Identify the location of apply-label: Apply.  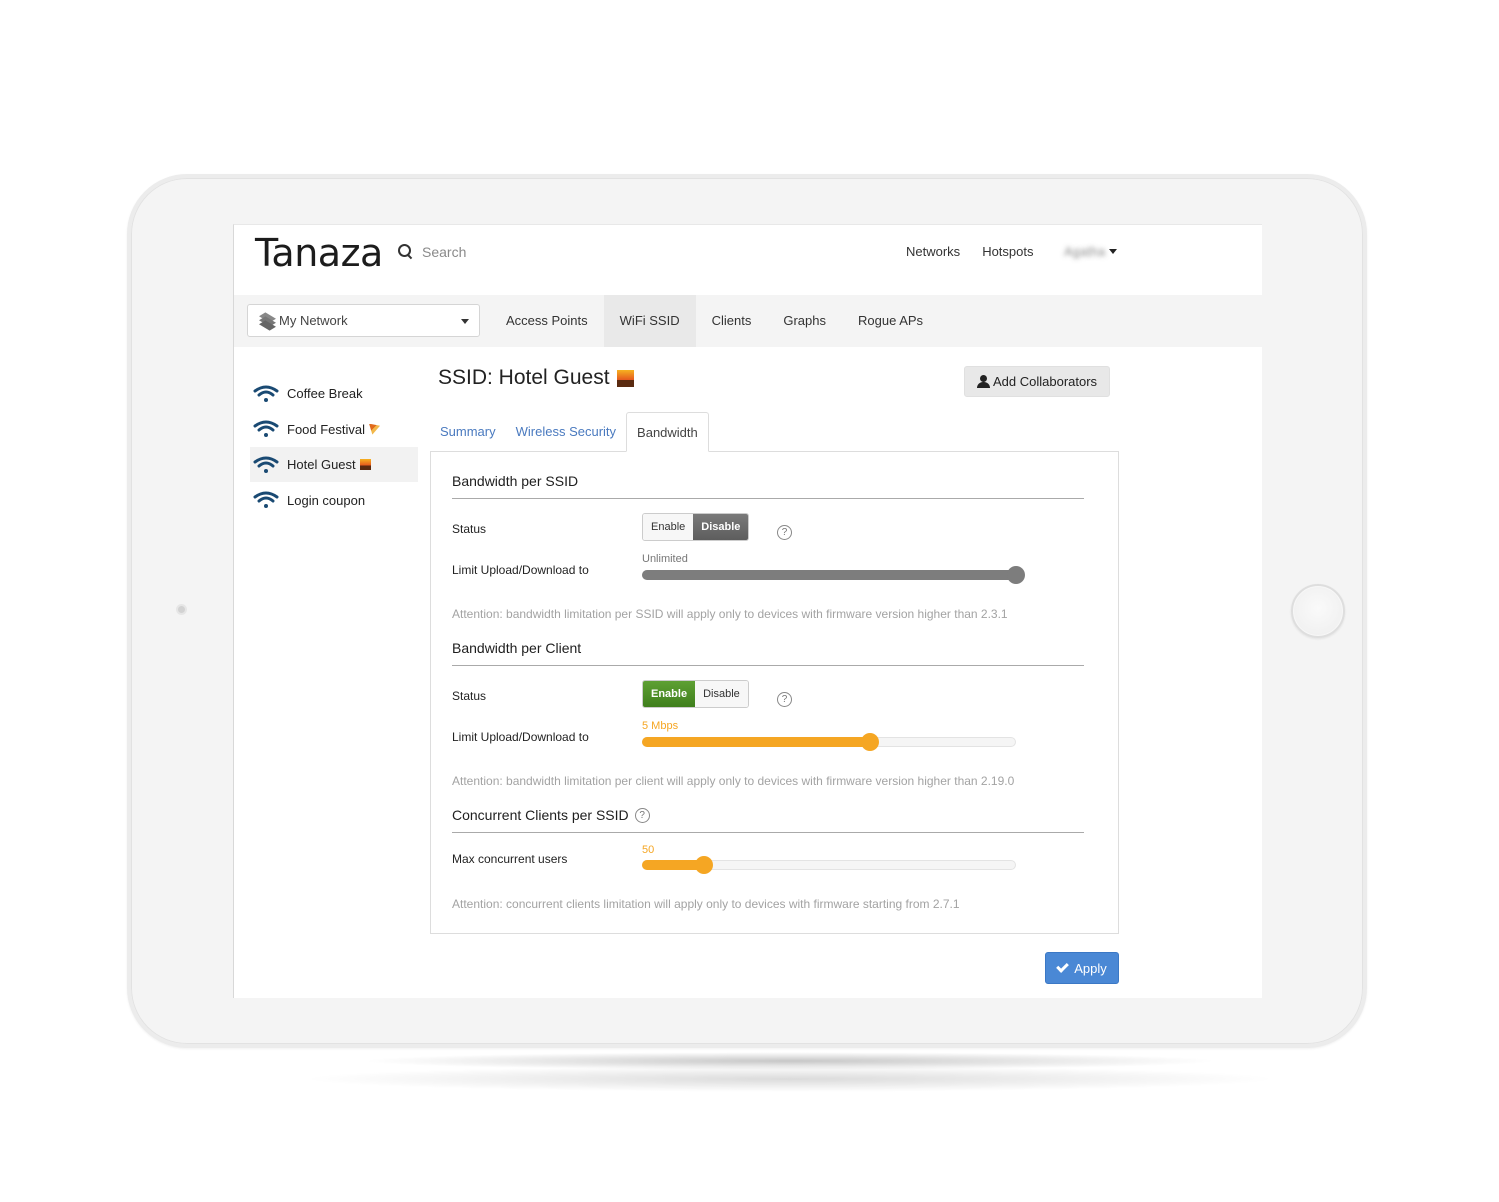
(1090, 968).